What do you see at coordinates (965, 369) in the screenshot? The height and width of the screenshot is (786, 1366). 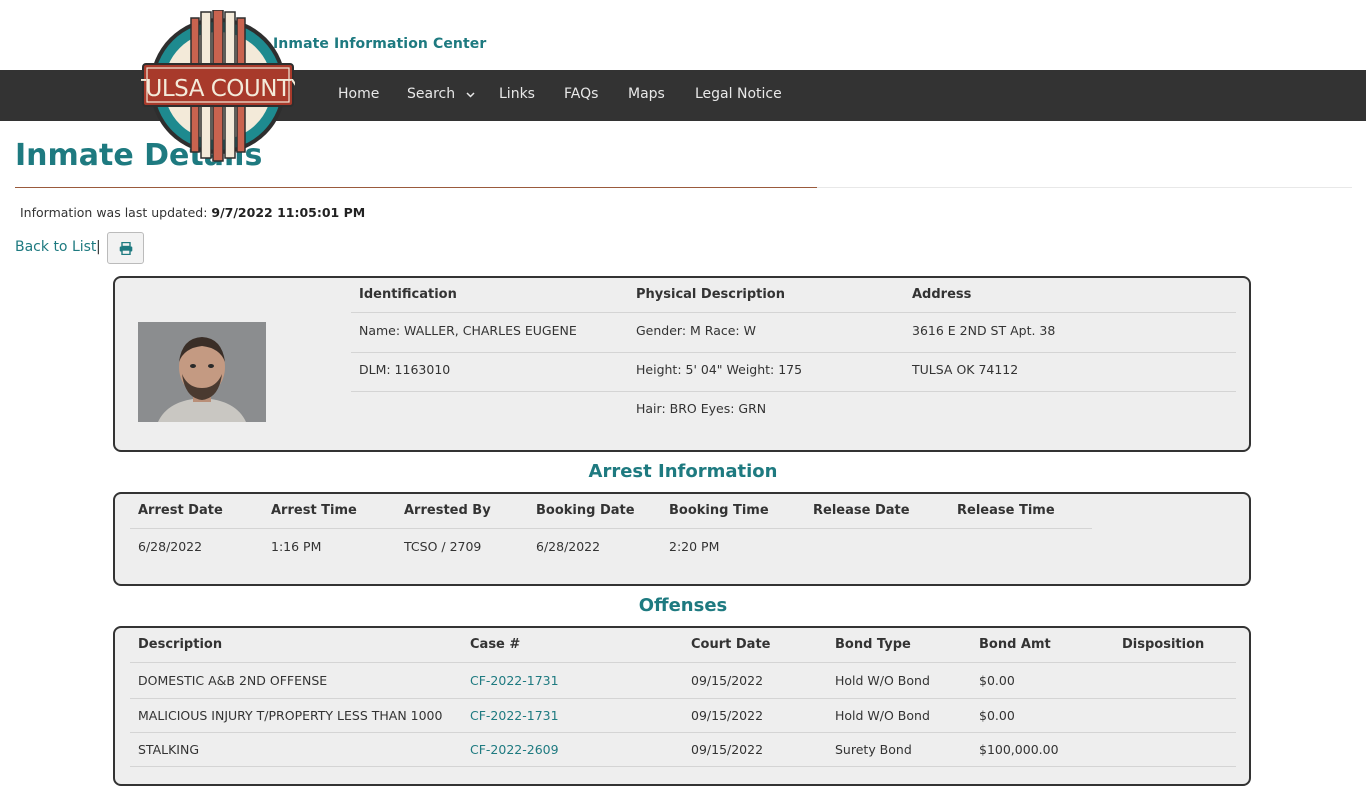 I see `inmate-address-line2: TULSA OK 74112` at bounding box center [965, 369].